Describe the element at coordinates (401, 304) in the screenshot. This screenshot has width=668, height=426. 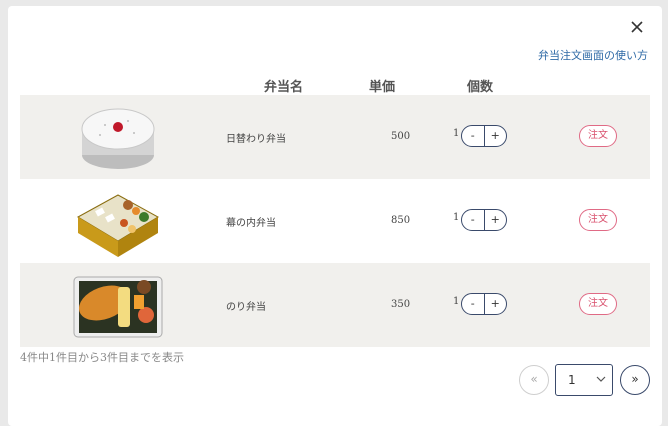
I see `item-price: 350` at that location.